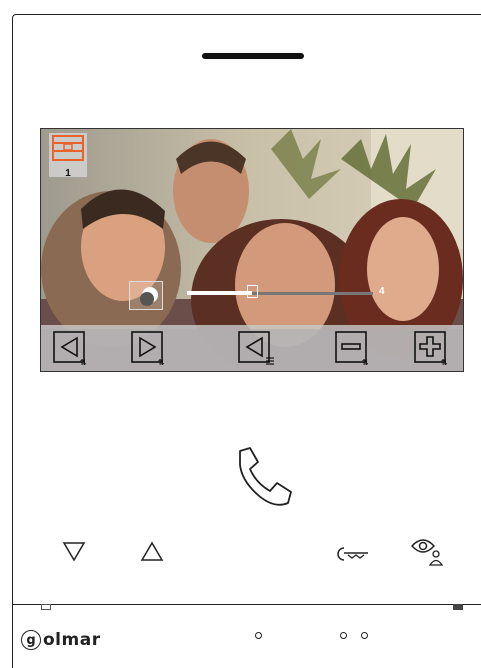  I want to click on triangle-right-adjust-icon: ⇅, so click(148, 349).